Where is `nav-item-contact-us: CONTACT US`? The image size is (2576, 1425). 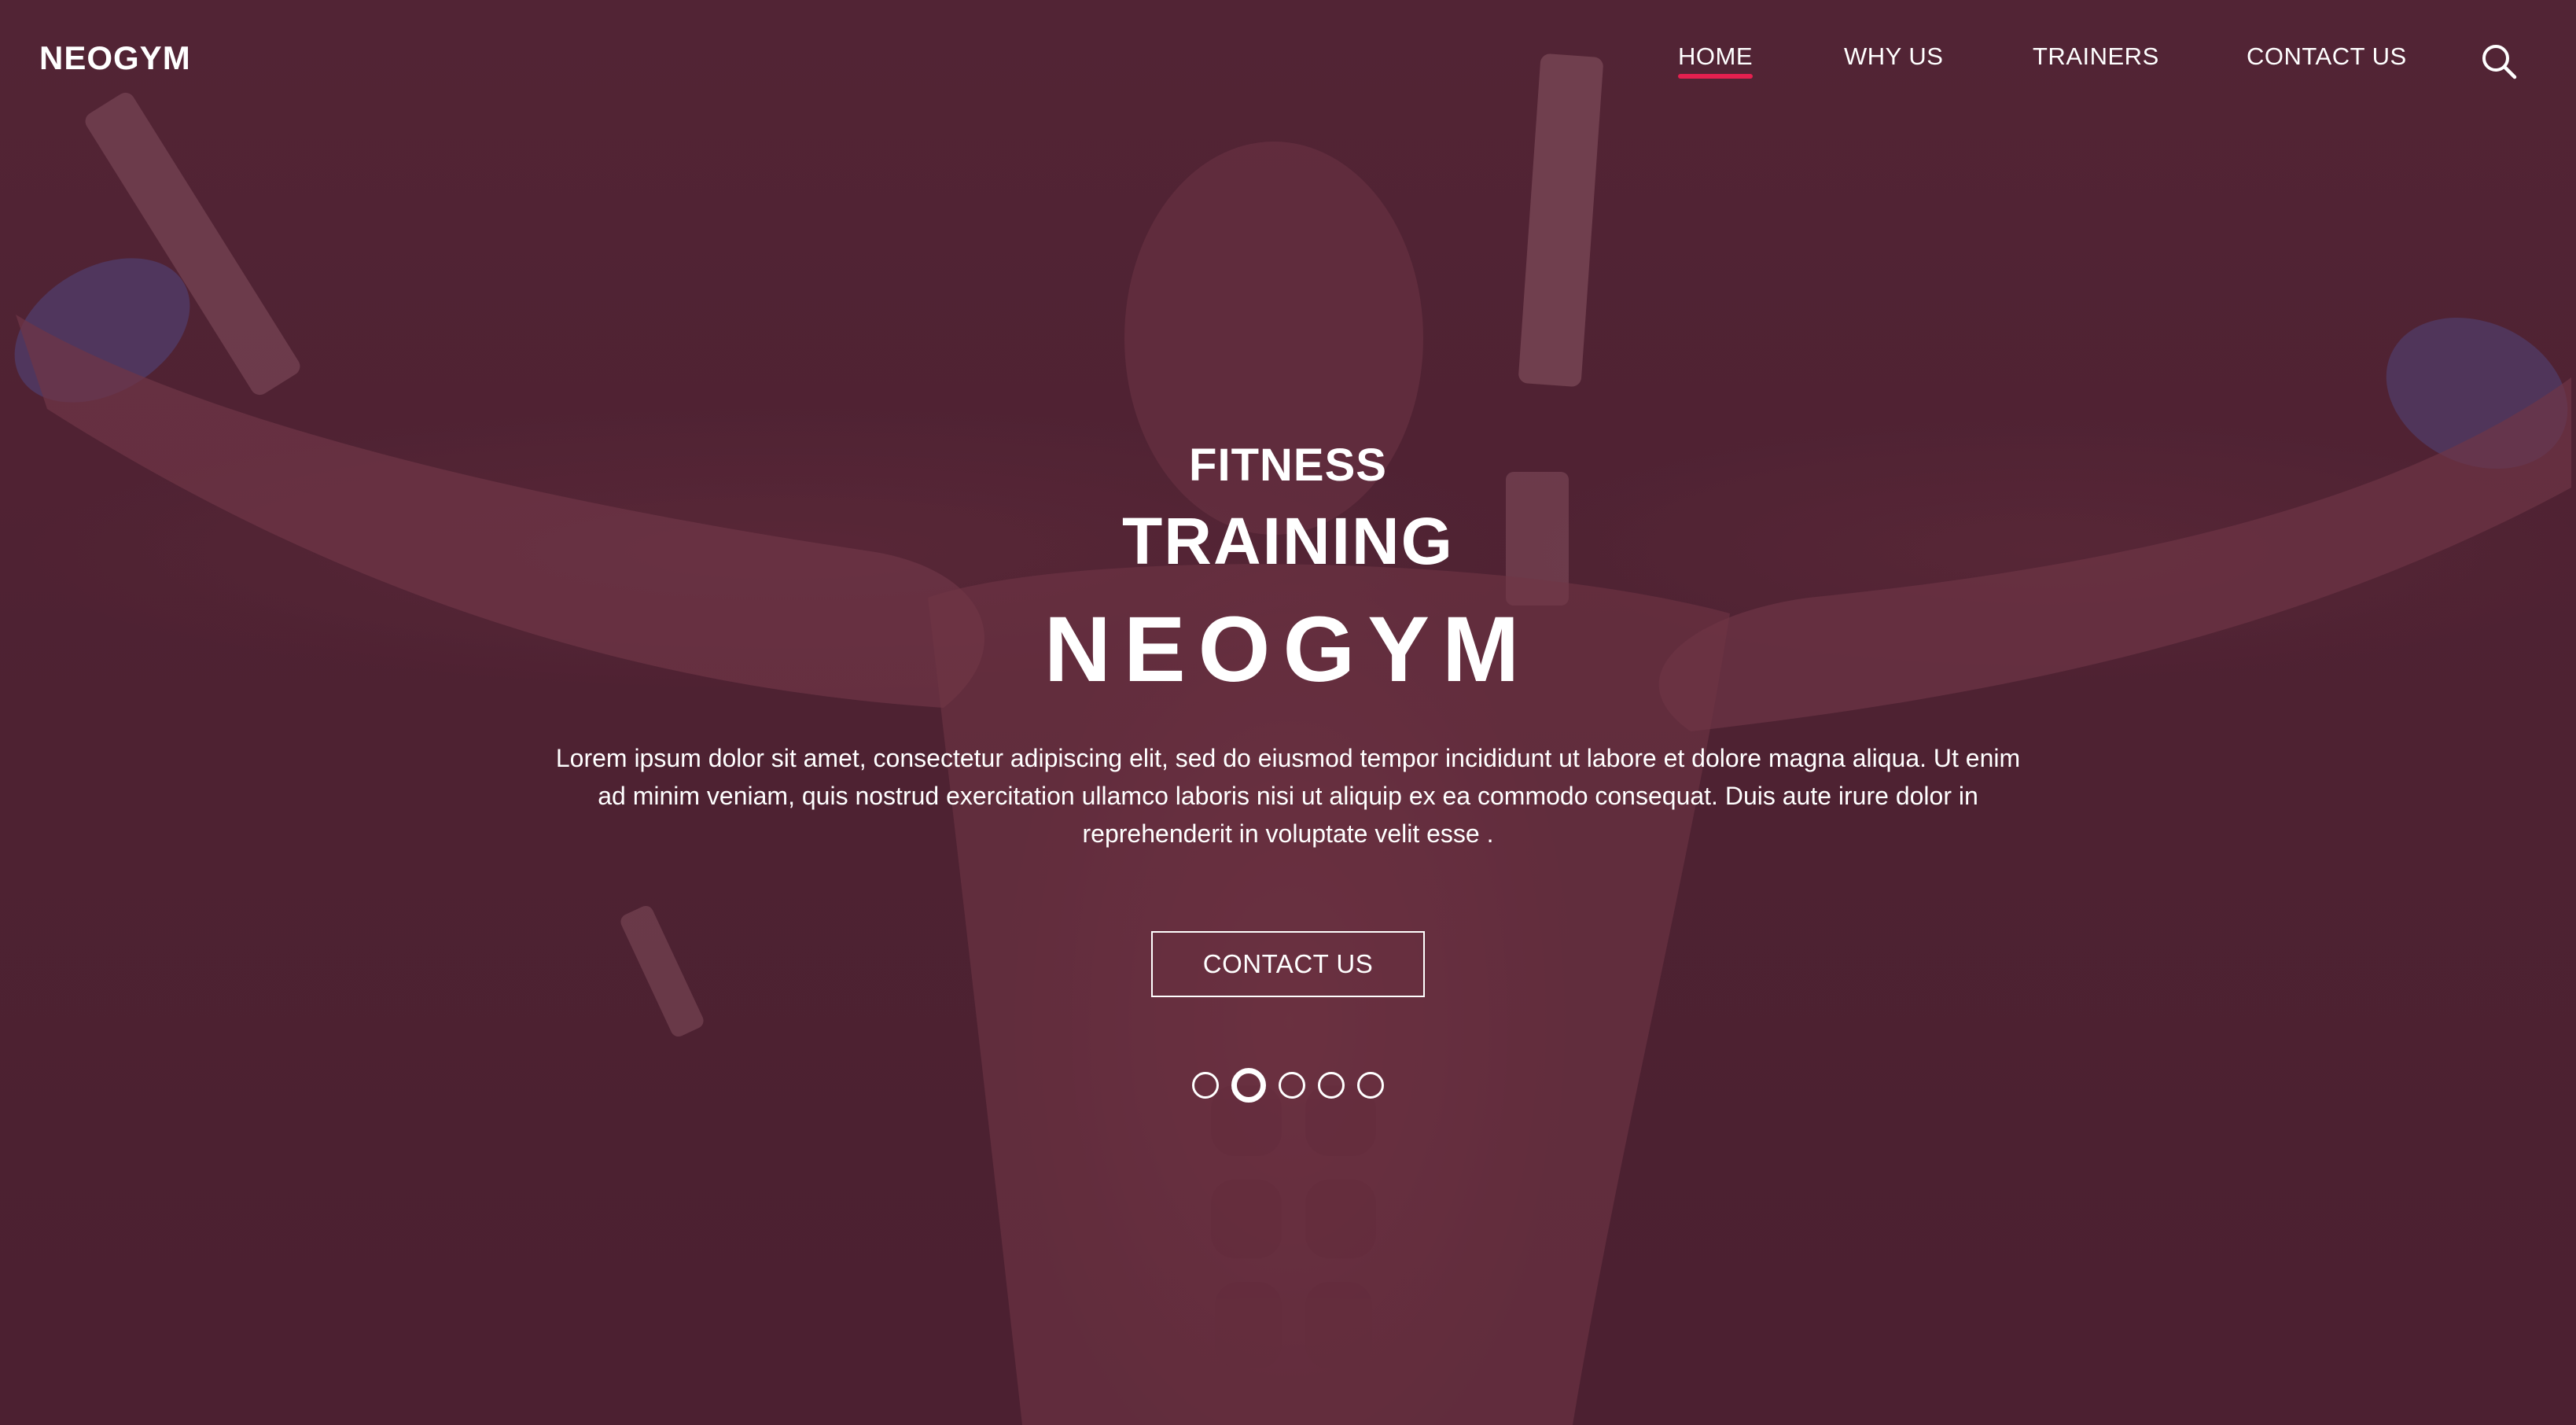
nav-item-contact-us: CONTACT US is located at coordinates (2327, 56).